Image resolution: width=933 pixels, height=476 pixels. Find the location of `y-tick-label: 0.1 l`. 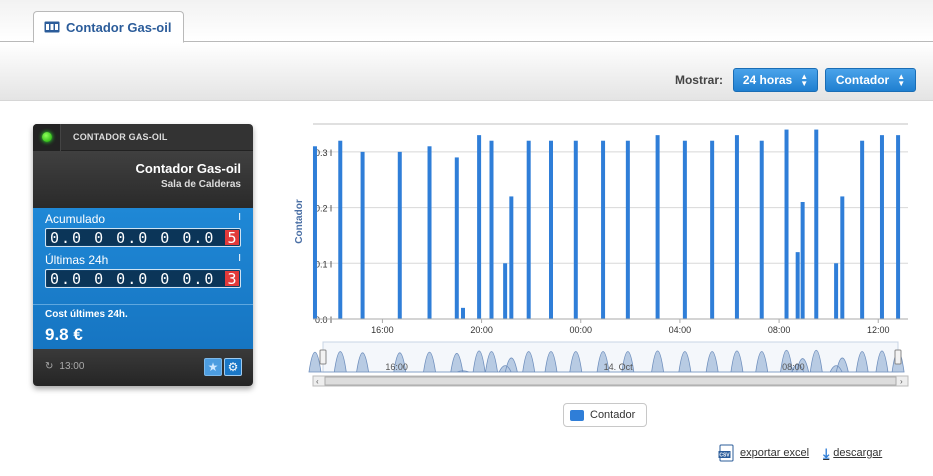

y-tick-label: 0.1 l is located at coordinates (323, 264).